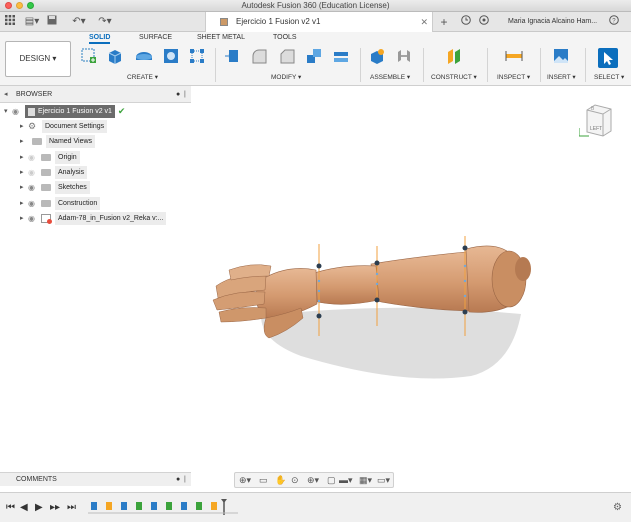 The height and width of the screenshot is (522, 631). I want to click on save-icon, so click(52, 22).